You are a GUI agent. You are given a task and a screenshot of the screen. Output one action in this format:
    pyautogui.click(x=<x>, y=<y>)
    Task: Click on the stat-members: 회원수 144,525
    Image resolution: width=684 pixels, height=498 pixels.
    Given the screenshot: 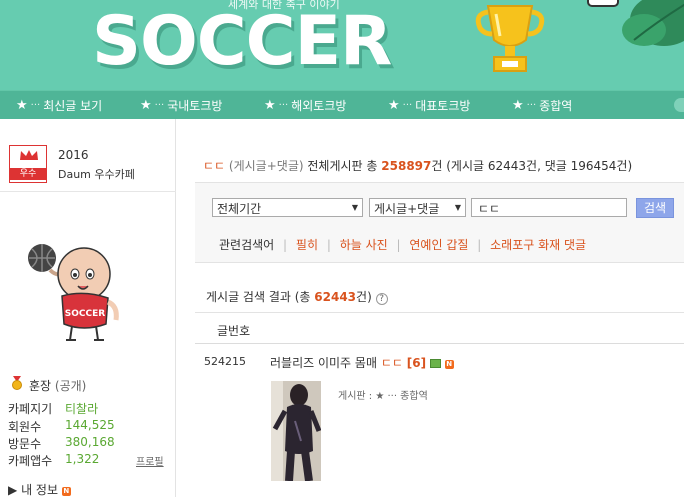 What is the action you would take?
    pyautogui.click(x=61, y=426)
    